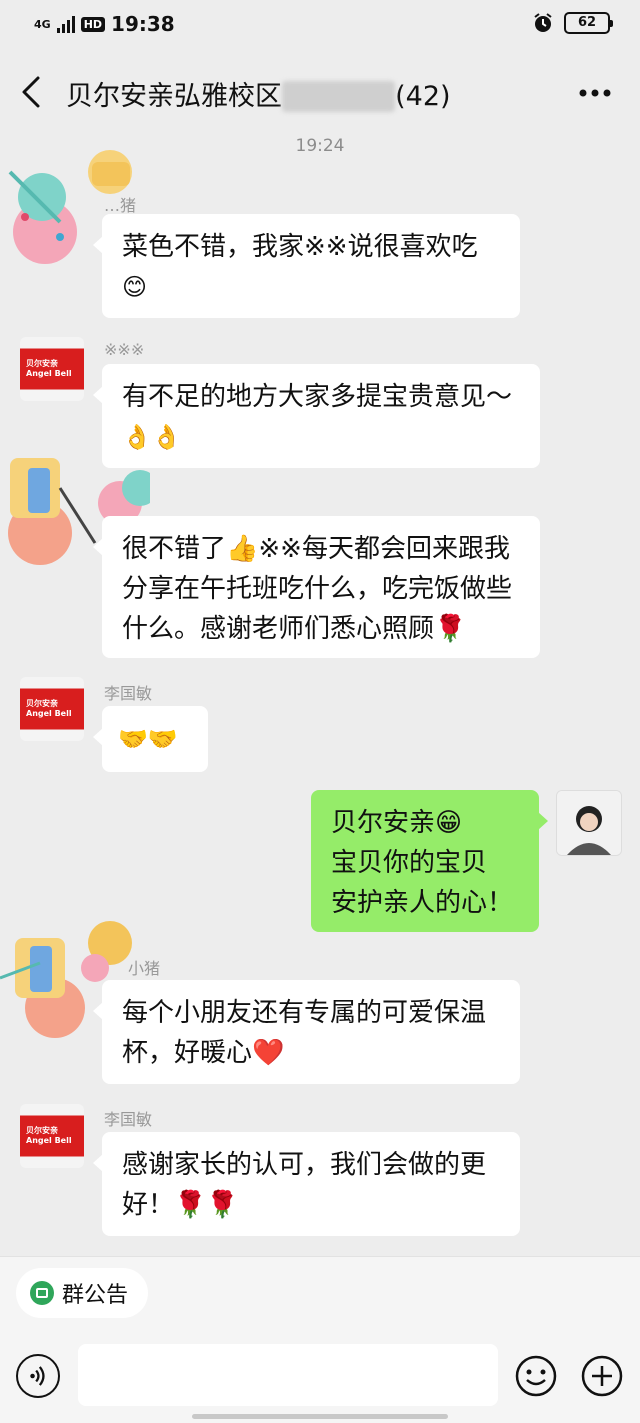  Describe the element at coordinates (174, 96) in the screenshot. I see `chat-title-text: 贝尔安亲弘雅校区` at that location.